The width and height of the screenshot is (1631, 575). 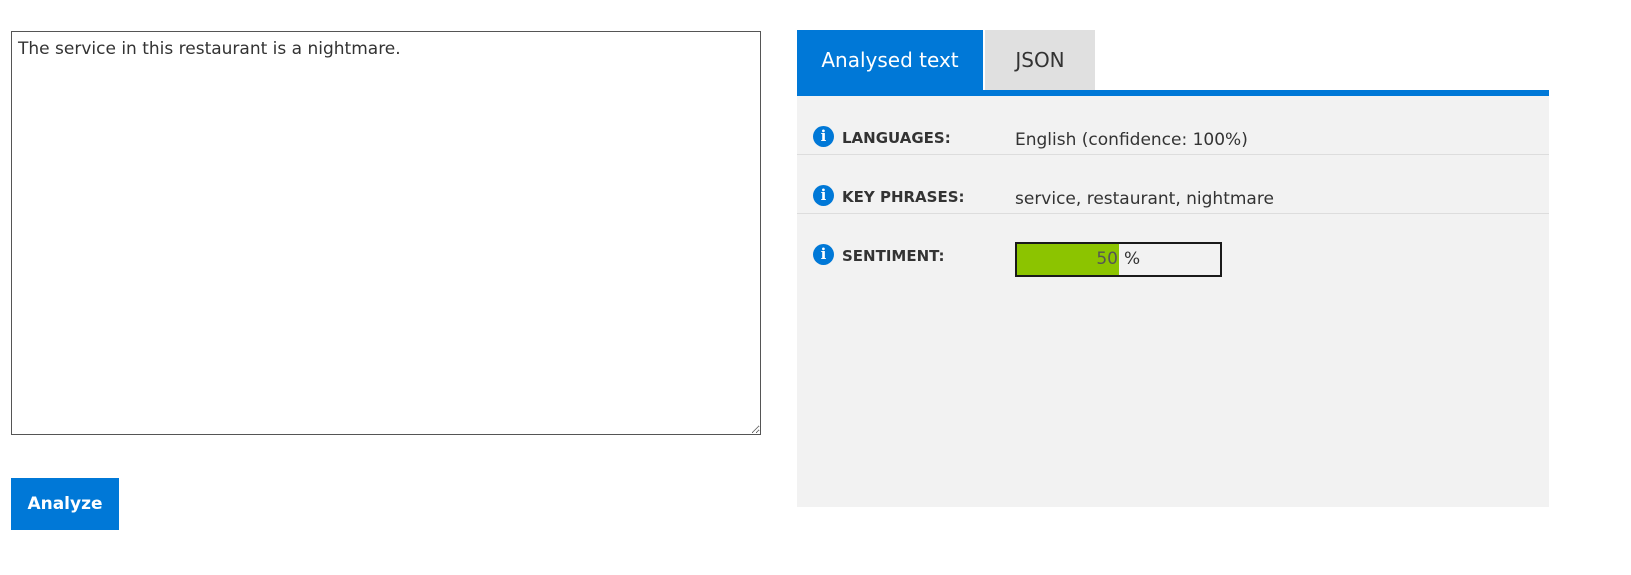 I want to click on sentiment-value: 50, so click(x=1107, y=259).